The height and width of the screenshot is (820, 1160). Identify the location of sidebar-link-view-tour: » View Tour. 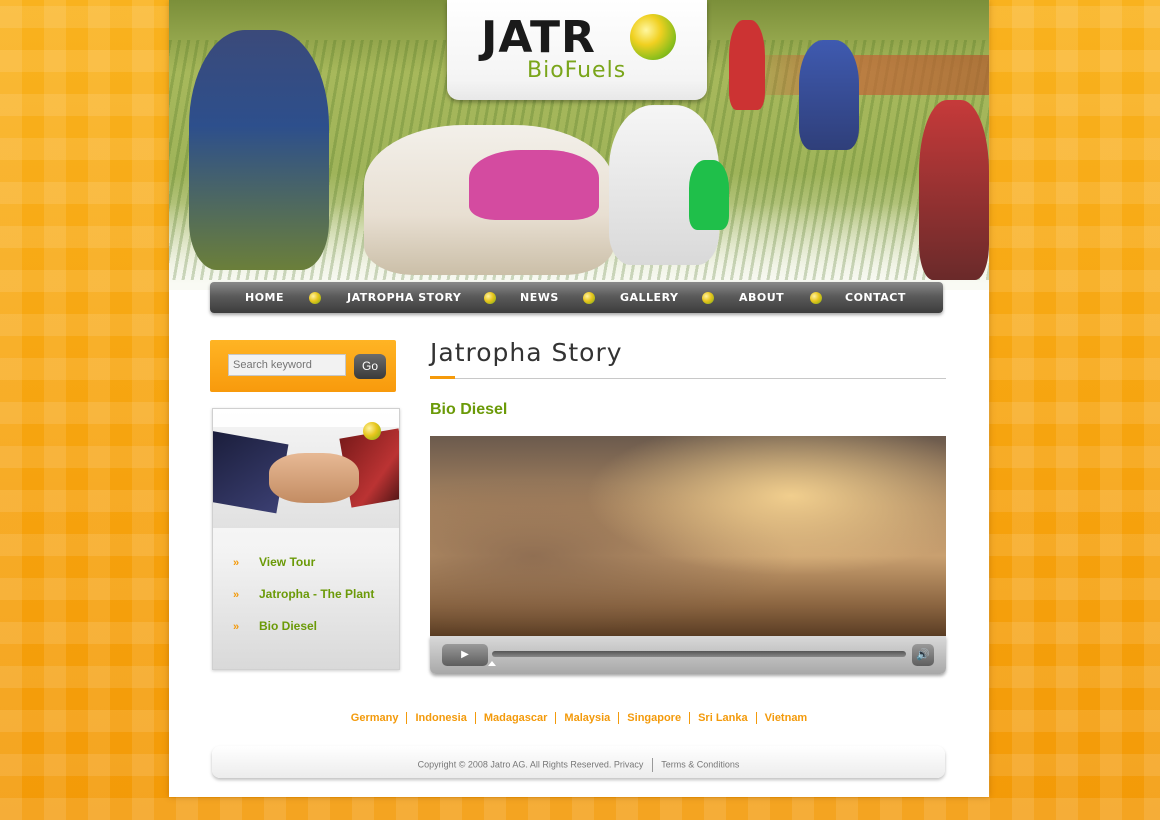
(274, 562).